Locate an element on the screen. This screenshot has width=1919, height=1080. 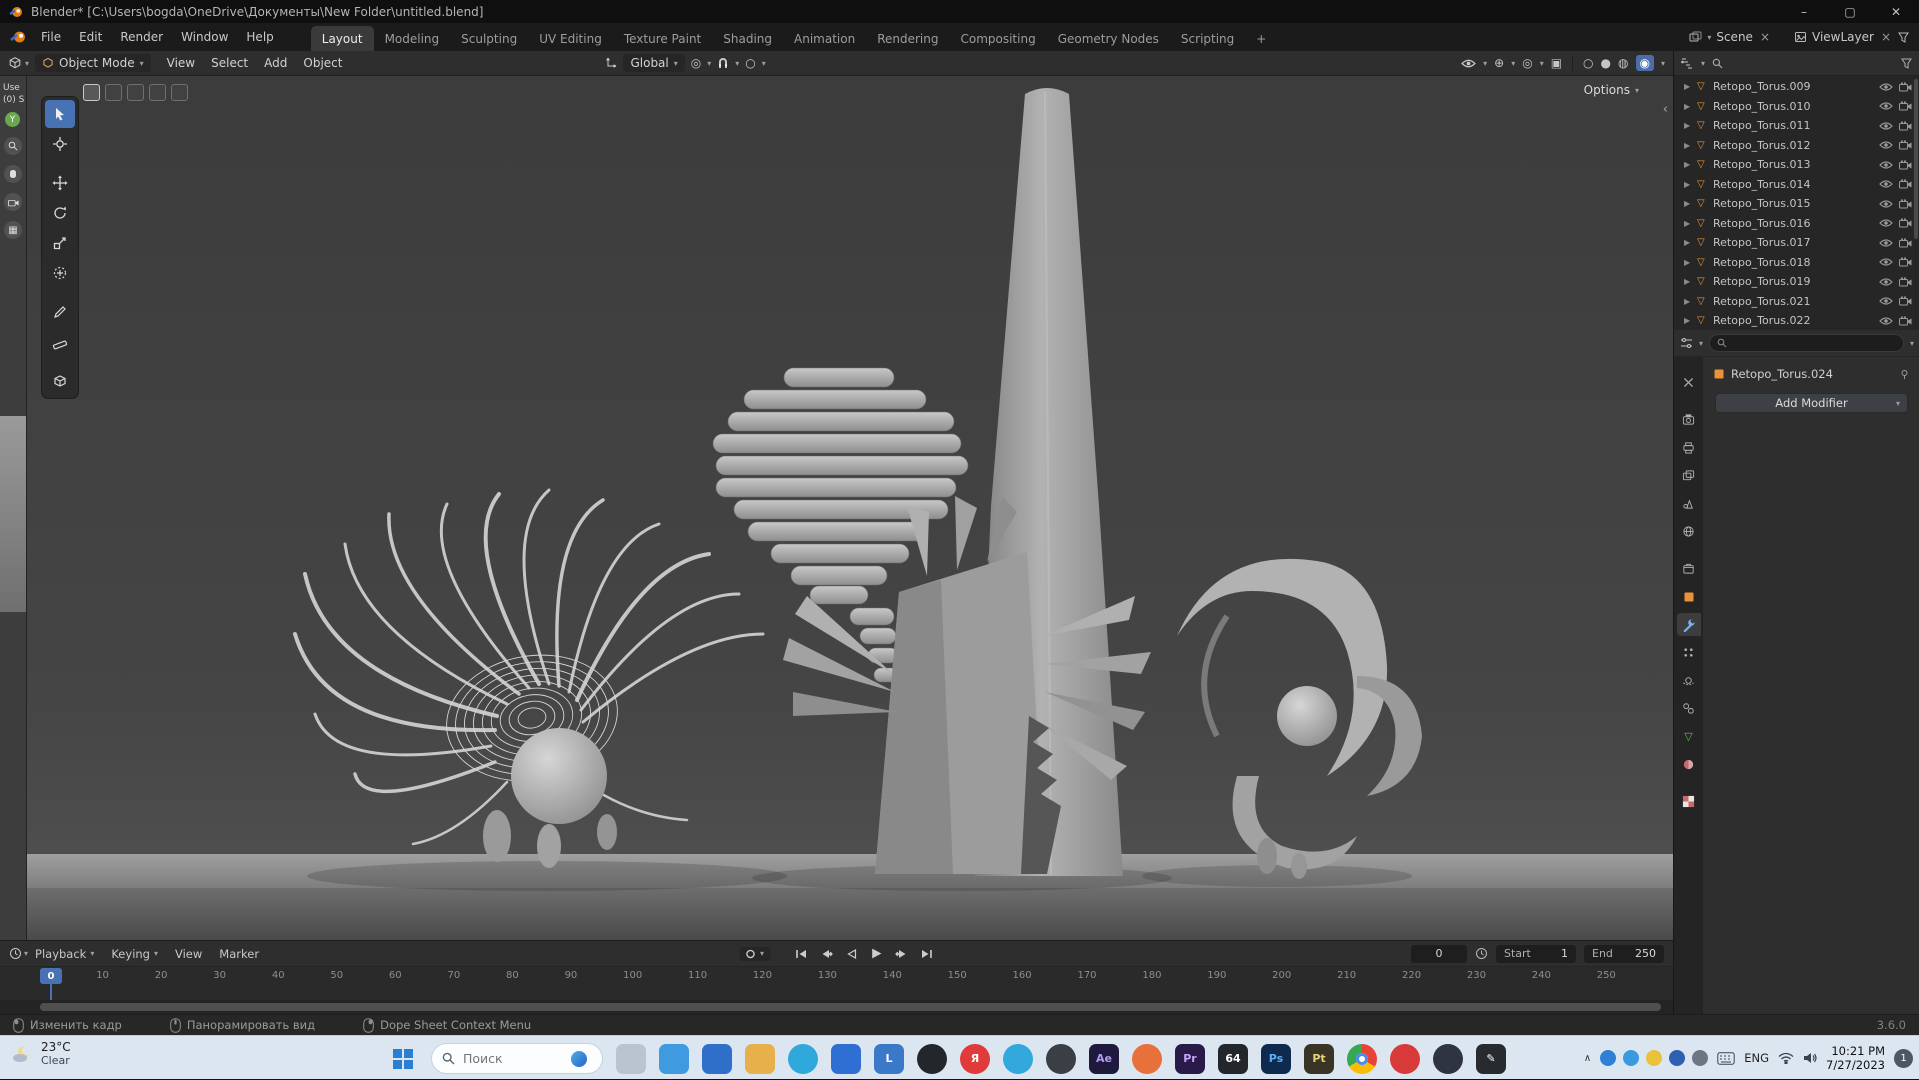
properties-editor-icon is located at coordinates (1686, 343).